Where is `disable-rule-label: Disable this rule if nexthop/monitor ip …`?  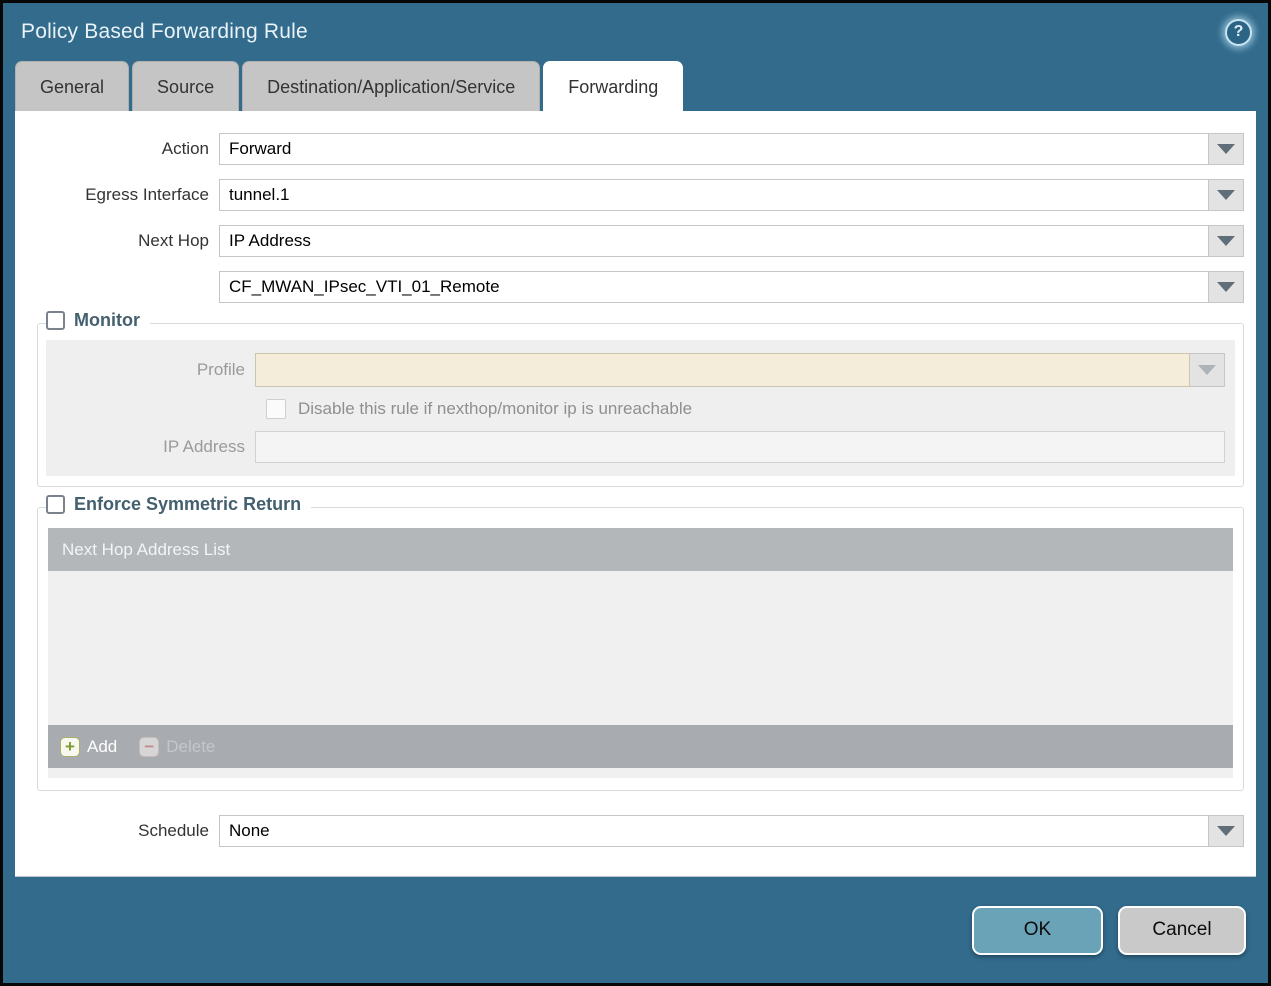
disable-rule-label: Disable this rule if nexthop/monitor ip … is located at coordinates (495, 408).